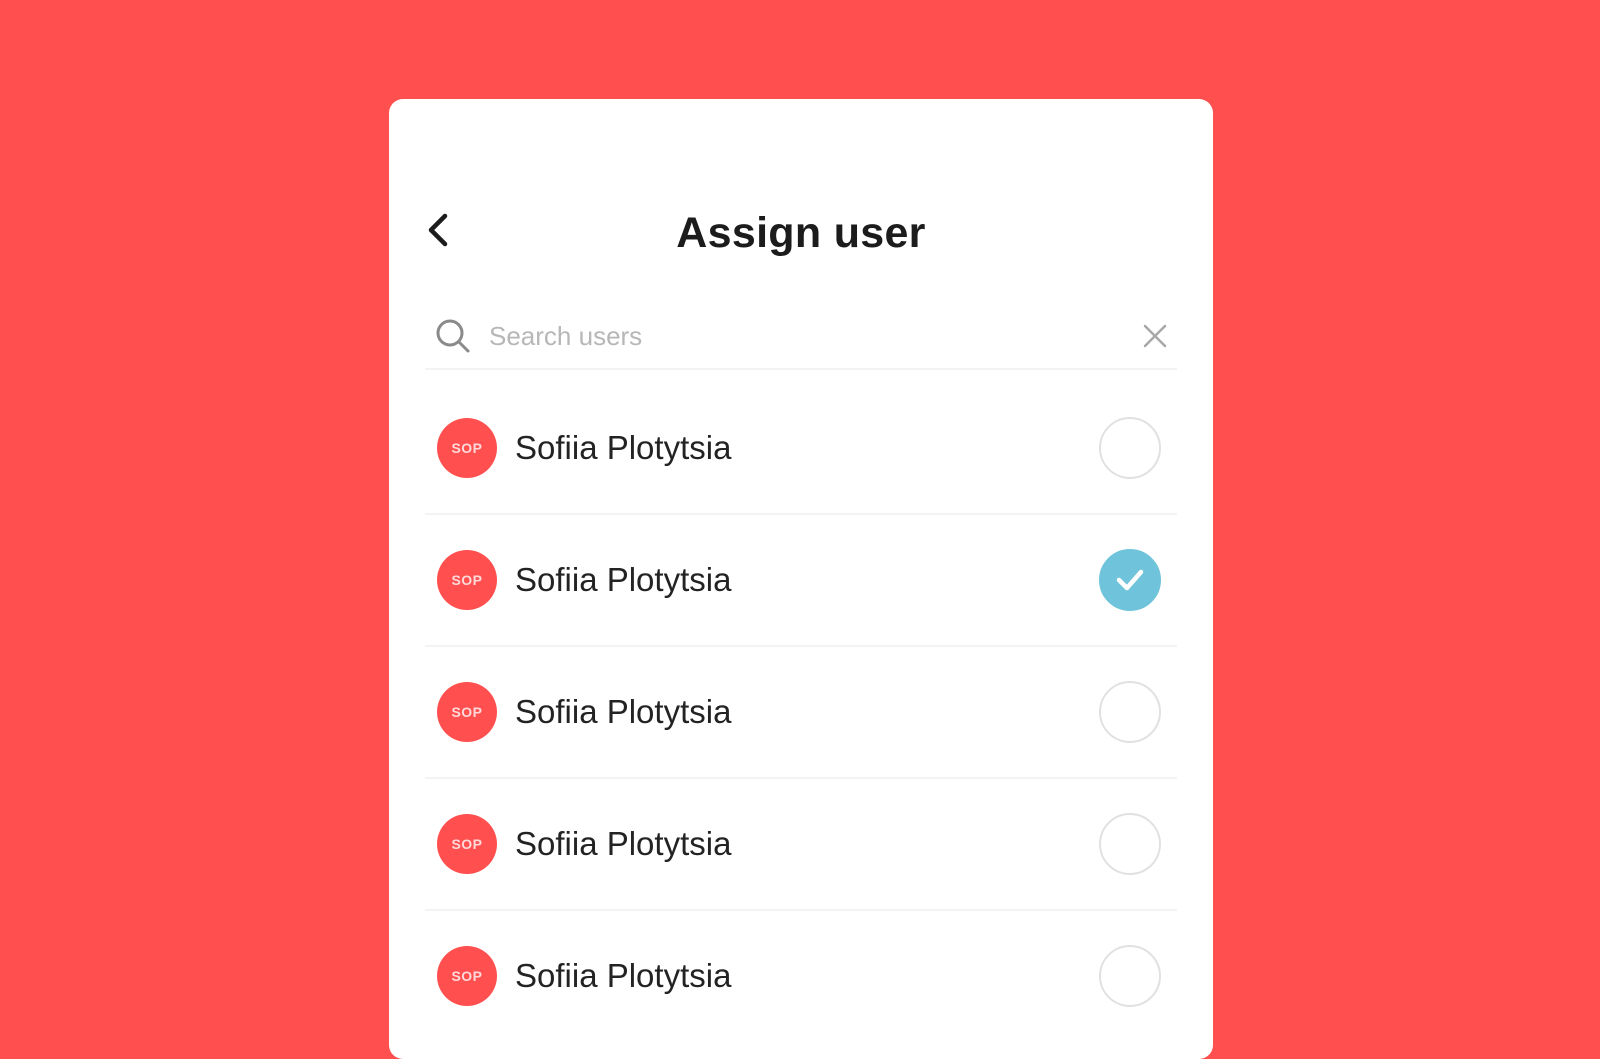  Describe the element at coordinates (801, 233) in the screenshot. I see `page-title: Assign user` at that location.